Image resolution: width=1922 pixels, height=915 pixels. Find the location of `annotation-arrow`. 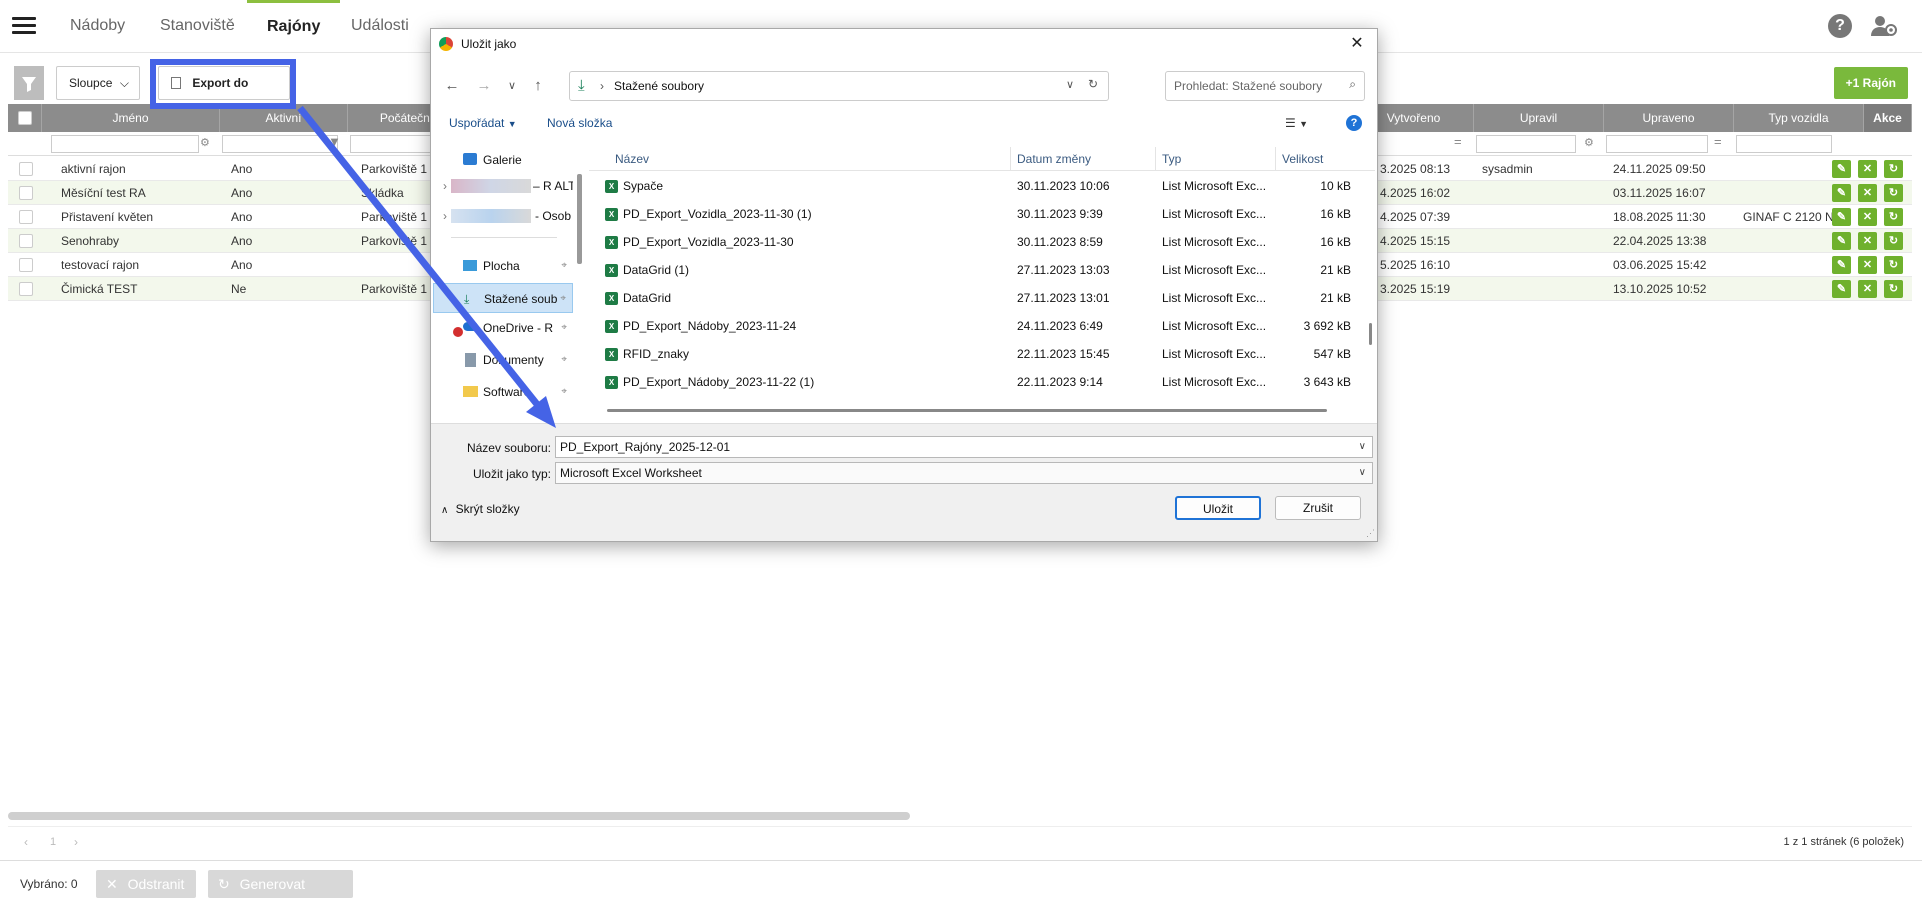

annotation-arrow is located at coordinates (426, 266).